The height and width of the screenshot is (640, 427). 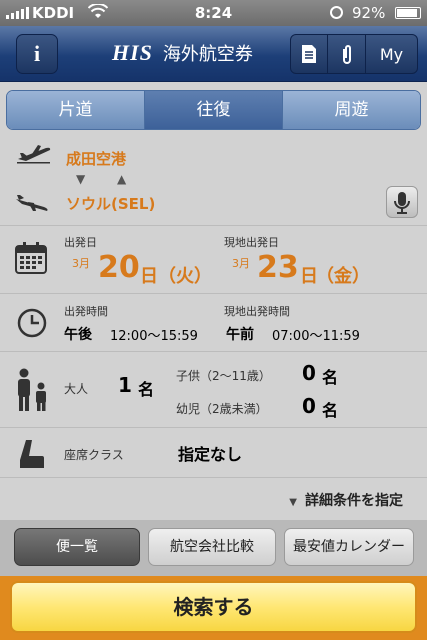 I want to click on local-month: 3月, so click(x=241, y=263).